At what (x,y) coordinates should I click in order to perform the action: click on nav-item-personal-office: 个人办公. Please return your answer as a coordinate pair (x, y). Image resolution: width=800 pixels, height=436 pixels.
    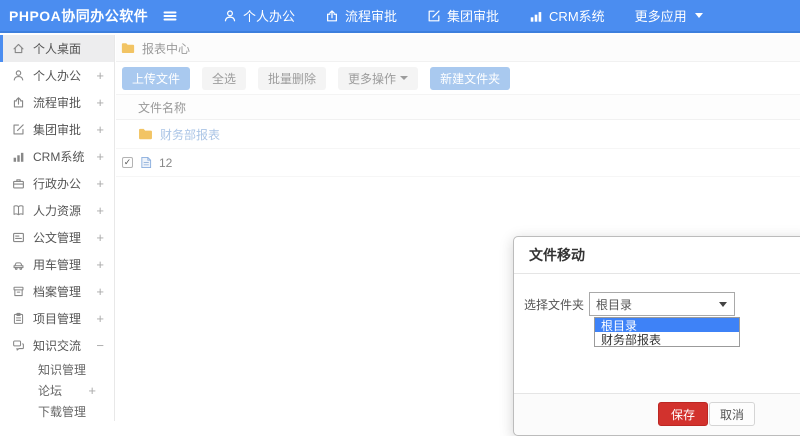
    Looking at the image, I should click on (259, 16).